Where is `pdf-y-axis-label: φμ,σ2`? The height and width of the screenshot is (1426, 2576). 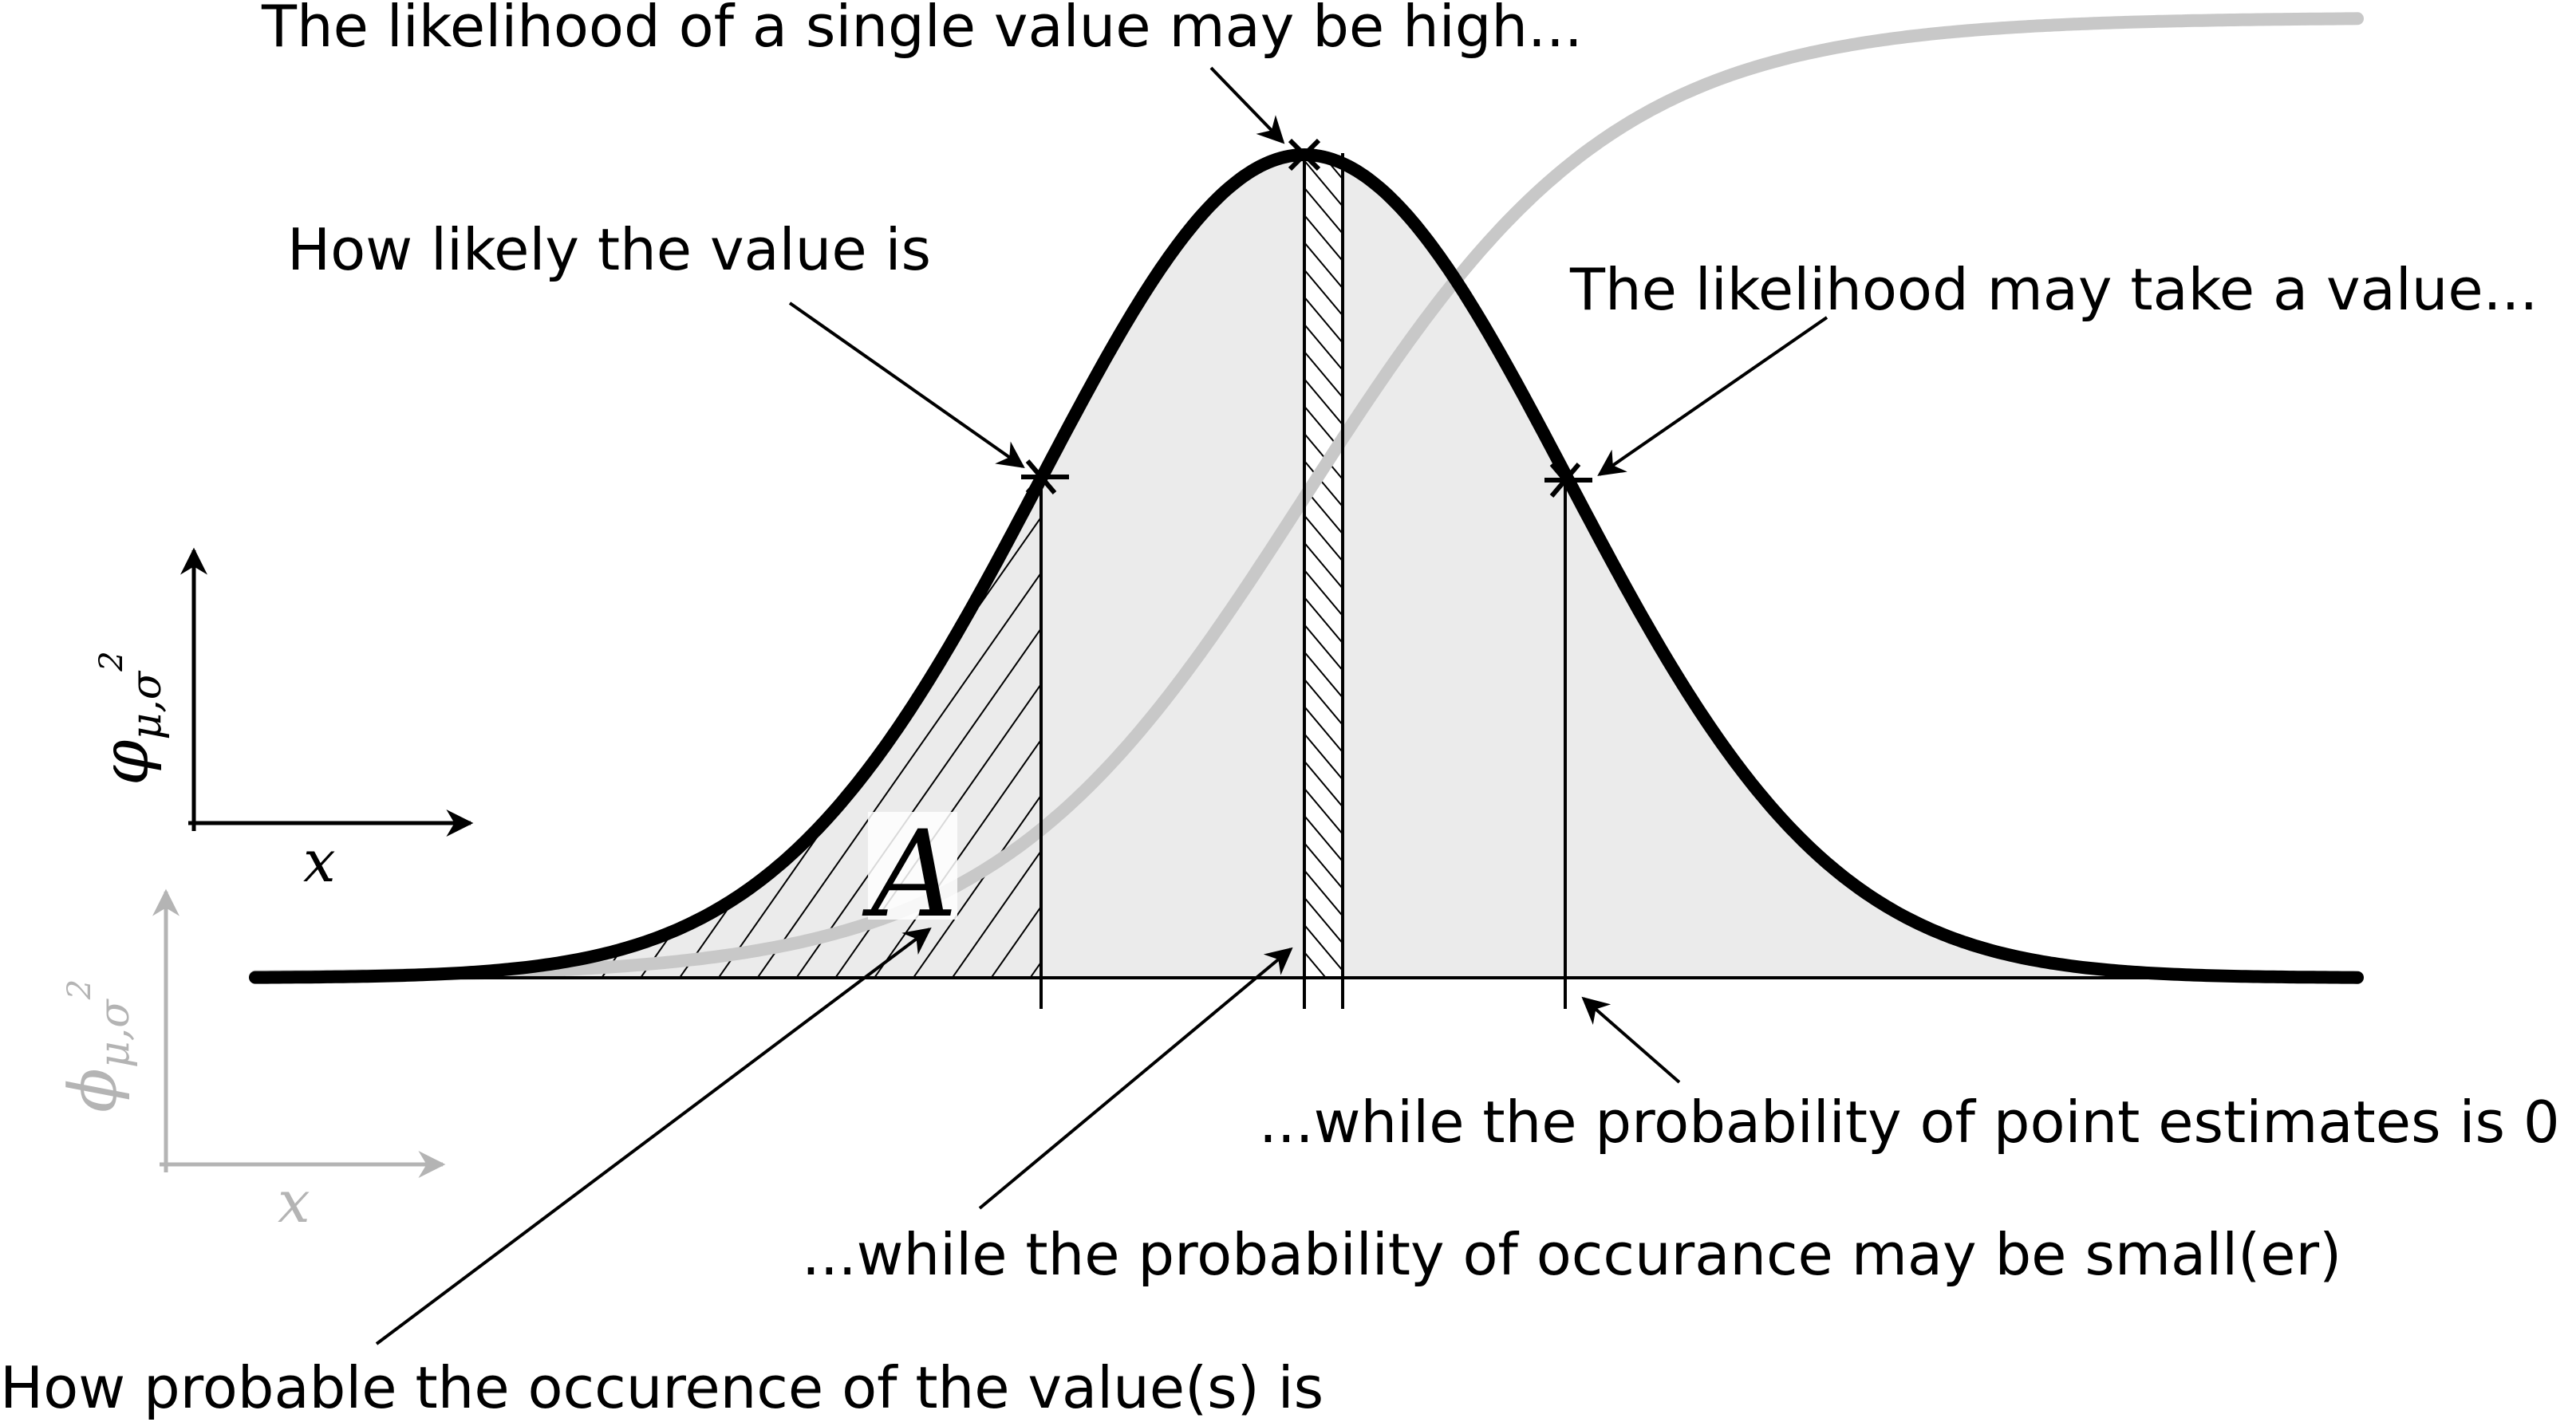
pdf-y-axis-label: φμ,σ2 is located at coordinates (129, 718).